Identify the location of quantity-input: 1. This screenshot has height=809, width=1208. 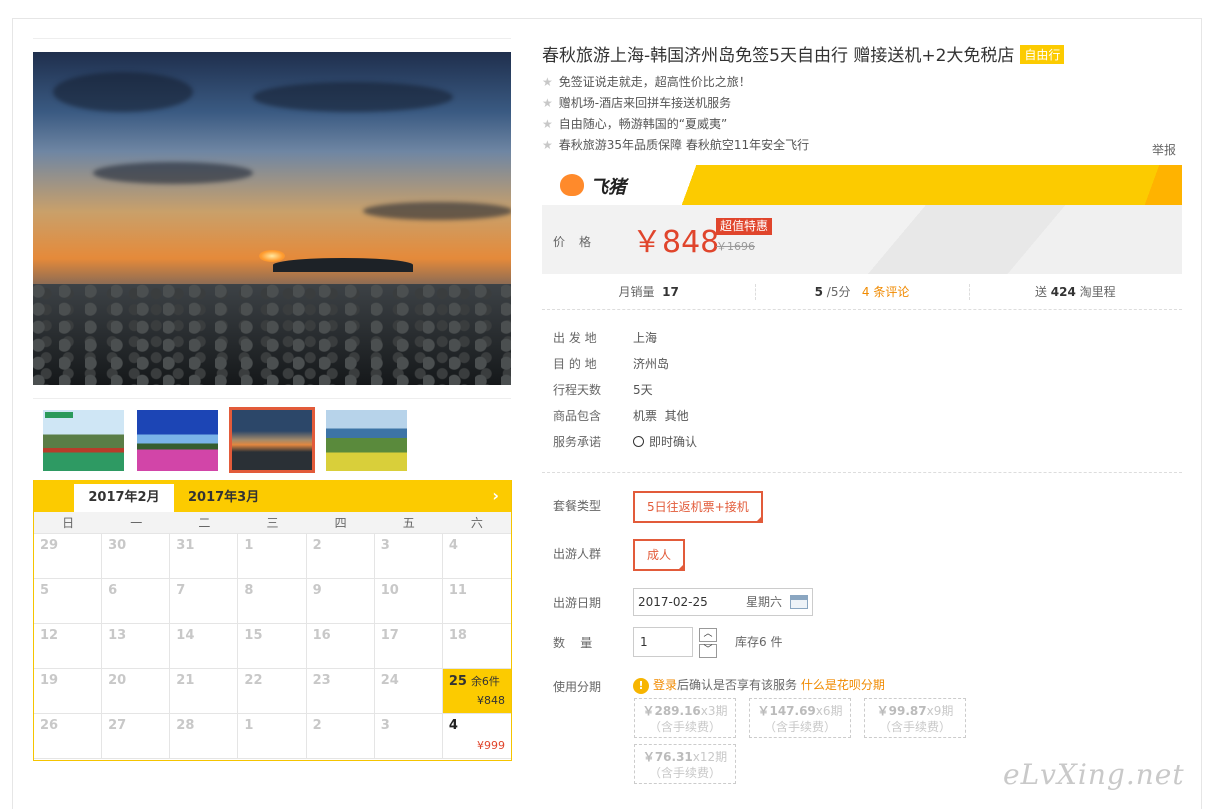
(663, 642).